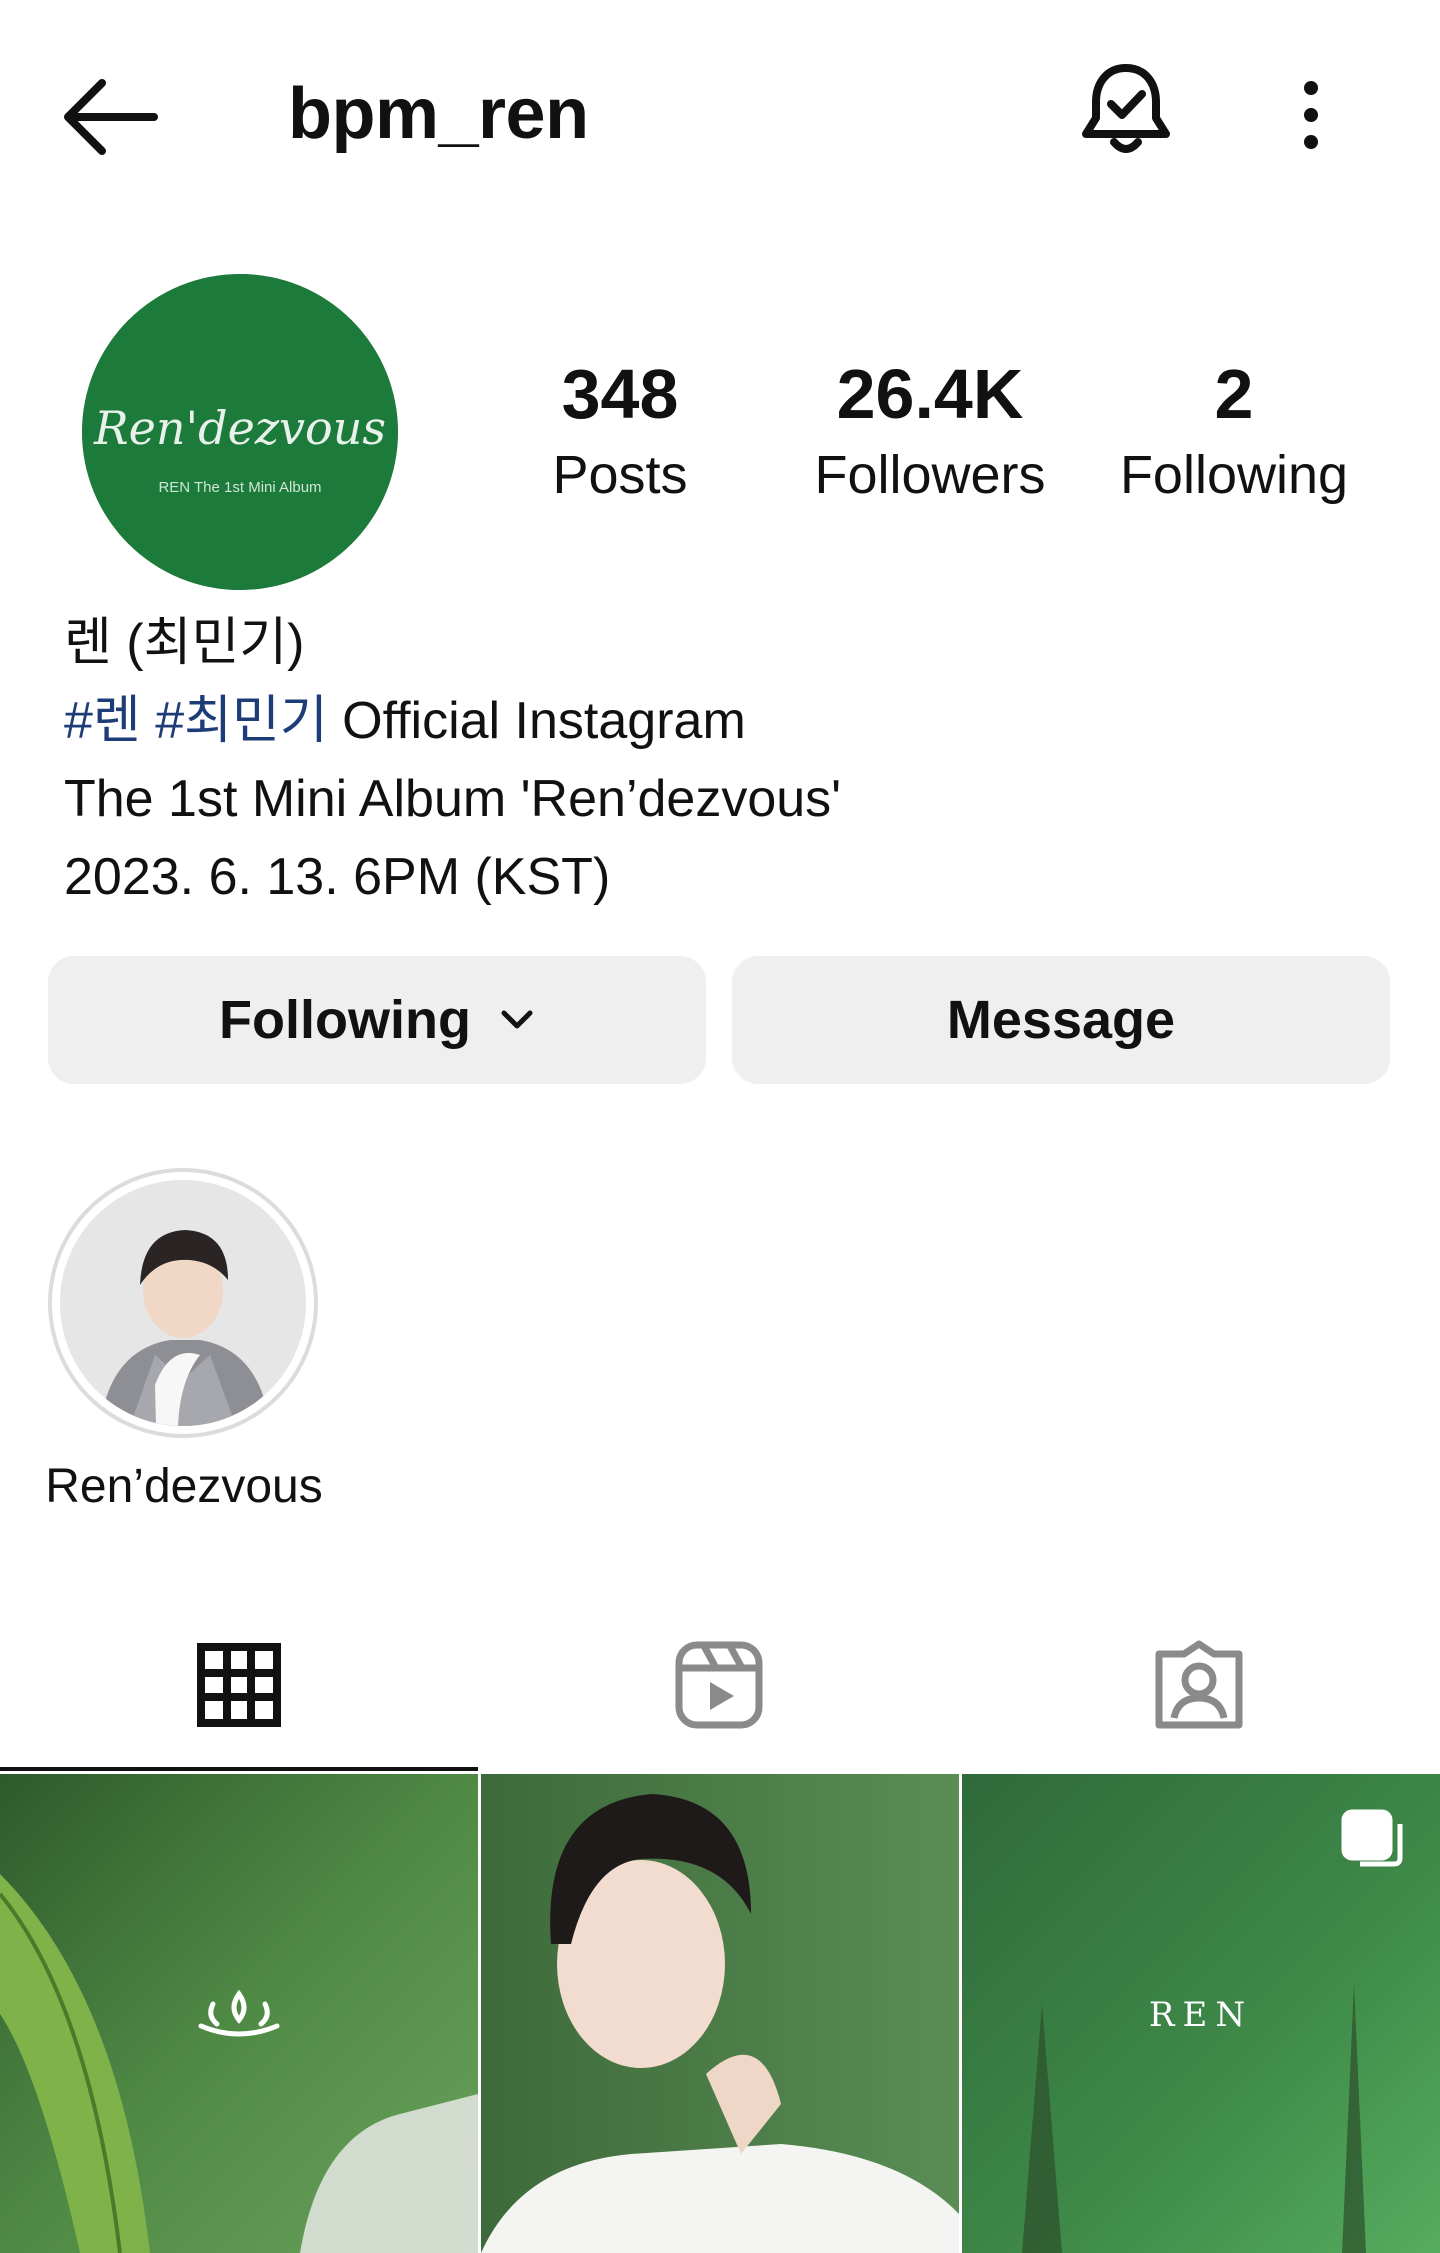 Image resolution: width=1440 pixels, height=2253 pixels. What do you see at coordinates (453, 799) in the screenshot?
I see `bio-album-line: The 1st Mini Album 'Ren’dezvous'` at bounding box center [453, 799].